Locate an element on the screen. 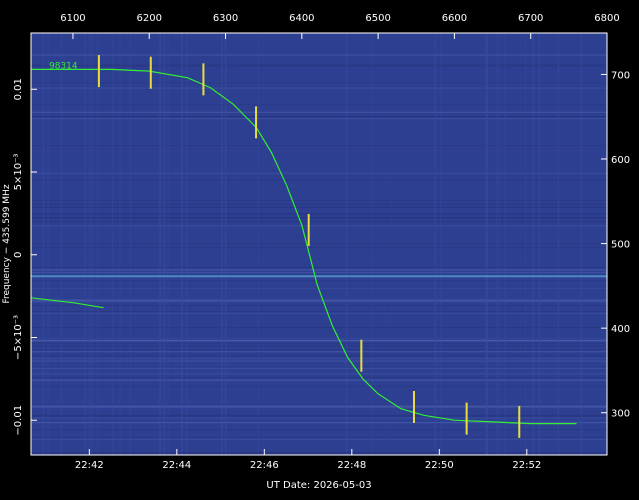 This screenshot has height=500, width=639. legend-label-98314: 98314 is located at coordinates (63, 66).